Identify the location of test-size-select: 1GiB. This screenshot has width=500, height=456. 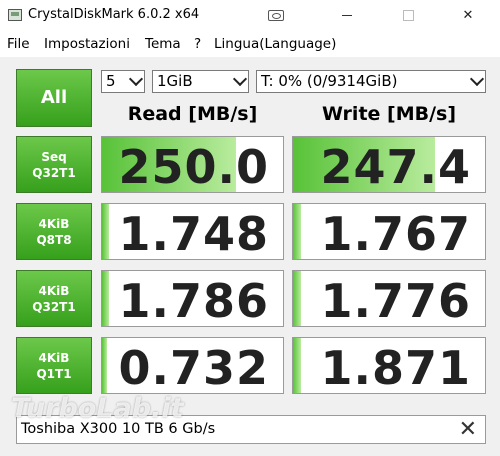
(200, 81).